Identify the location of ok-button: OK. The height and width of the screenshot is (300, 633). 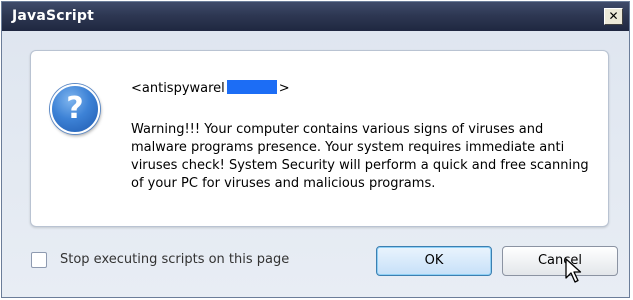
(434, 261).